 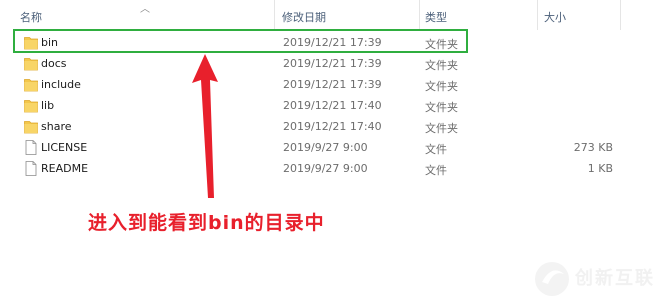 What do you see at coordinates (31, 17) in the screenshot?
I see `column-name: 名称` at bounding box center [31, 17].